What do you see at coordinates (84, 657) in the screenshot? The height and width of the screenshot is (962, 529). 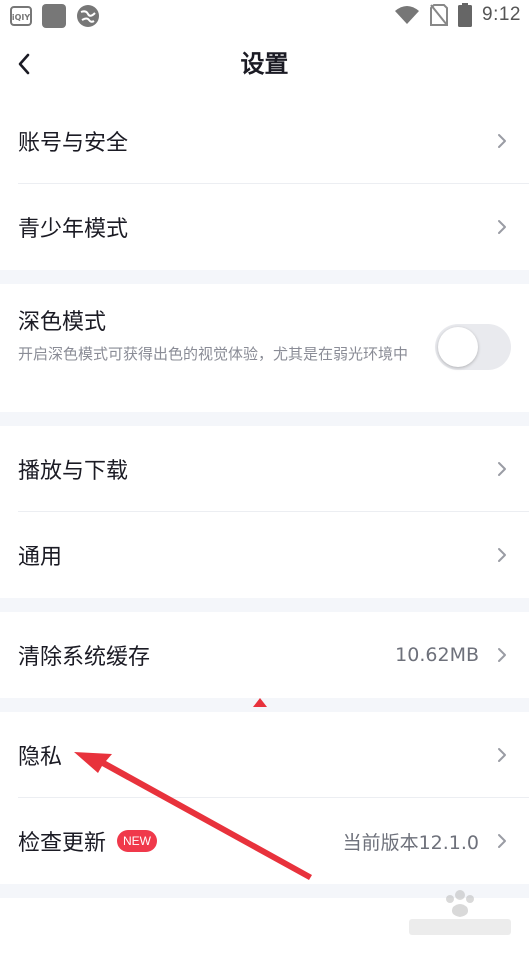 I see `settings-item-label: 清除系统缓存` at bounding box center [84, 657].